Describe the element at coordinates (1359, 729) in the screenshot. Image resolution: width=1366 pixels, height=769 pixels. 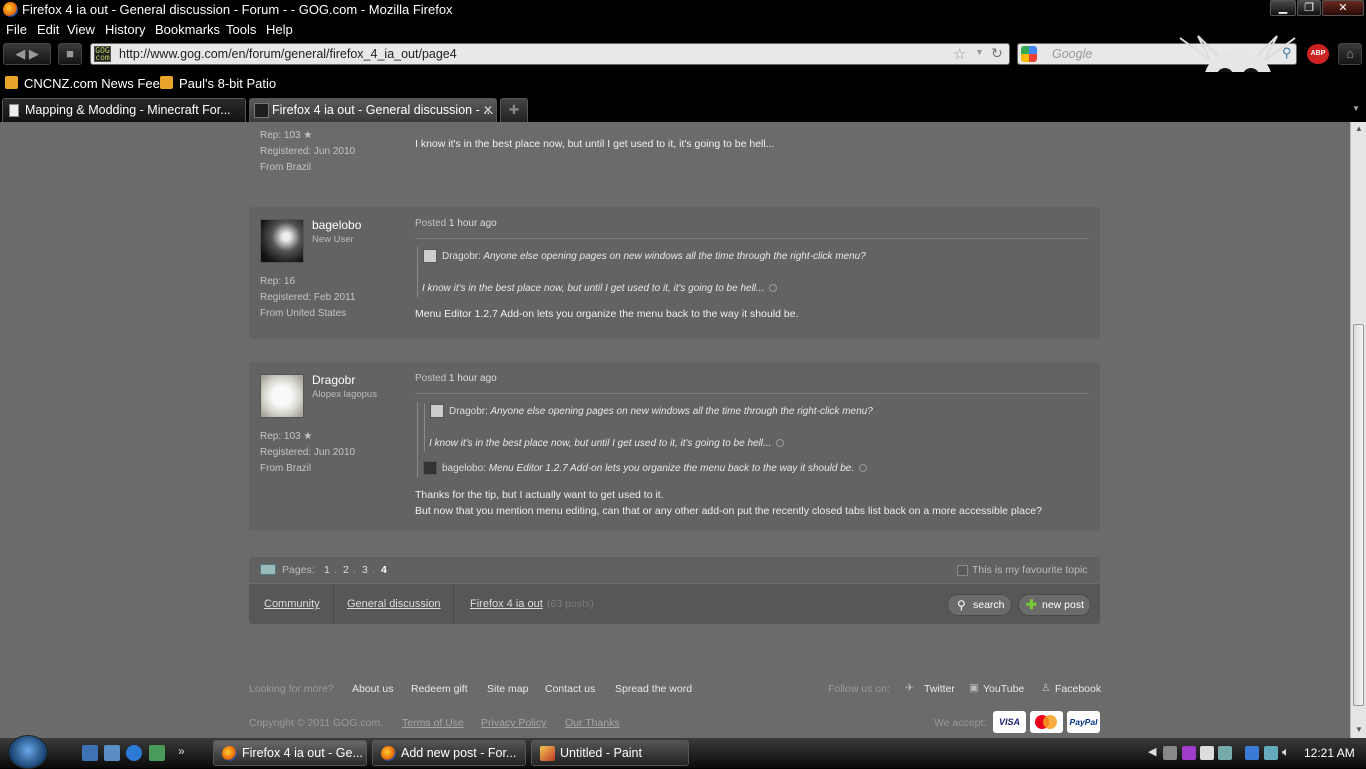
I see `scroll-down-icon: ▼` at that location.